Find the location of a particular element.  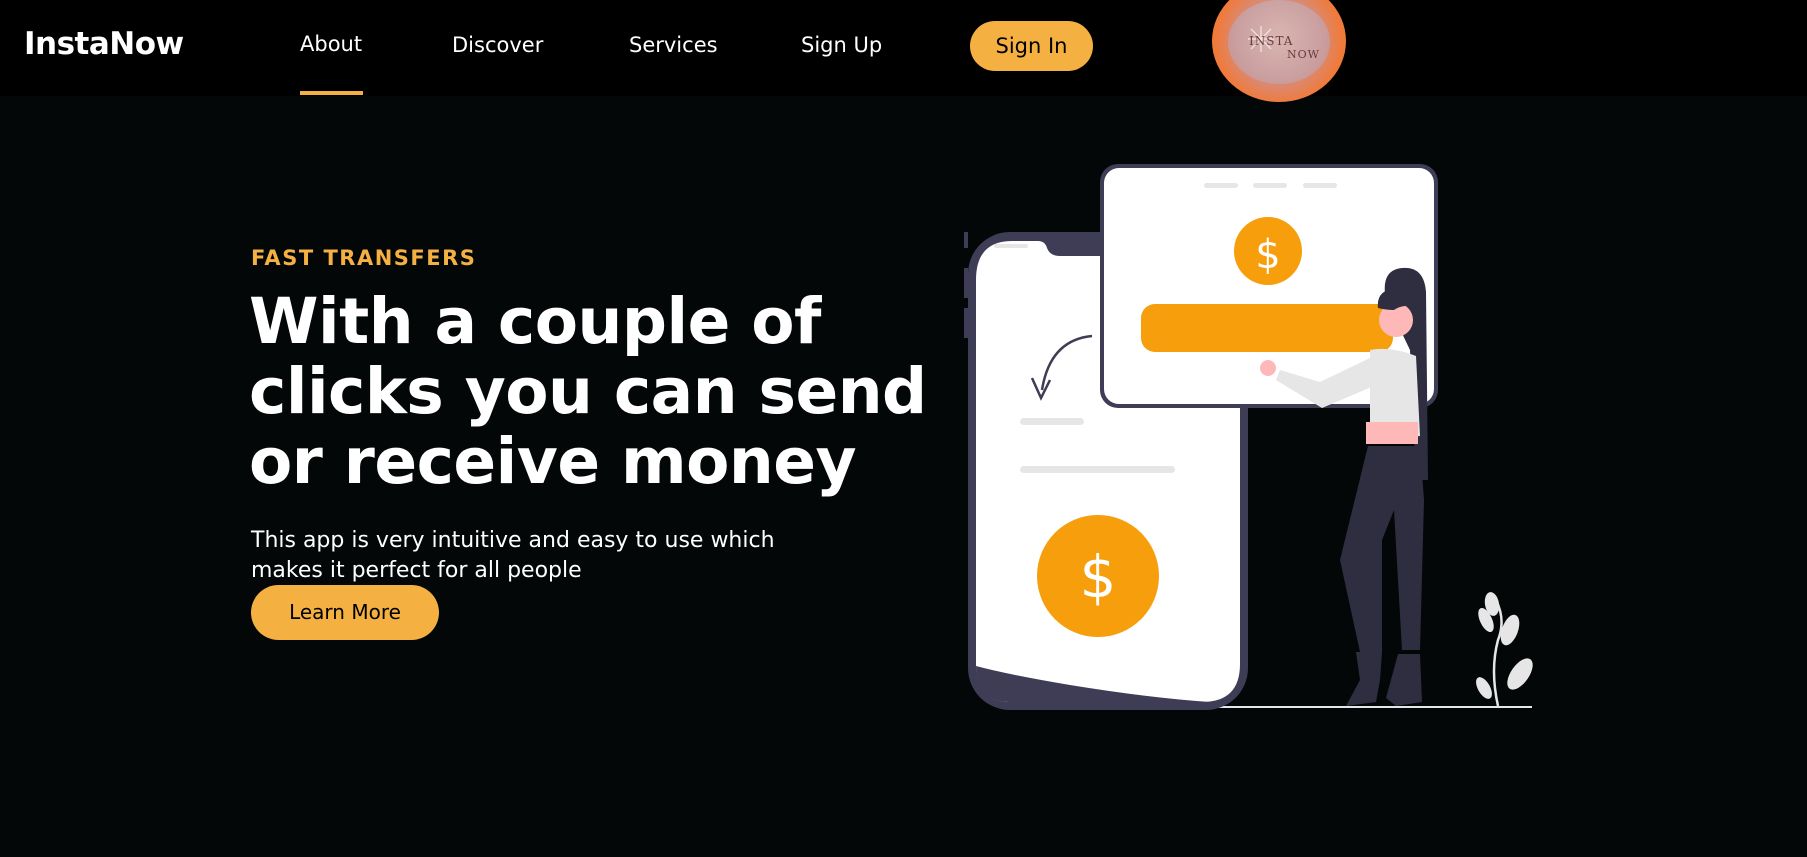

hero-eyebrow: FAST TRANSFERS is located at coordinates (364, 258).